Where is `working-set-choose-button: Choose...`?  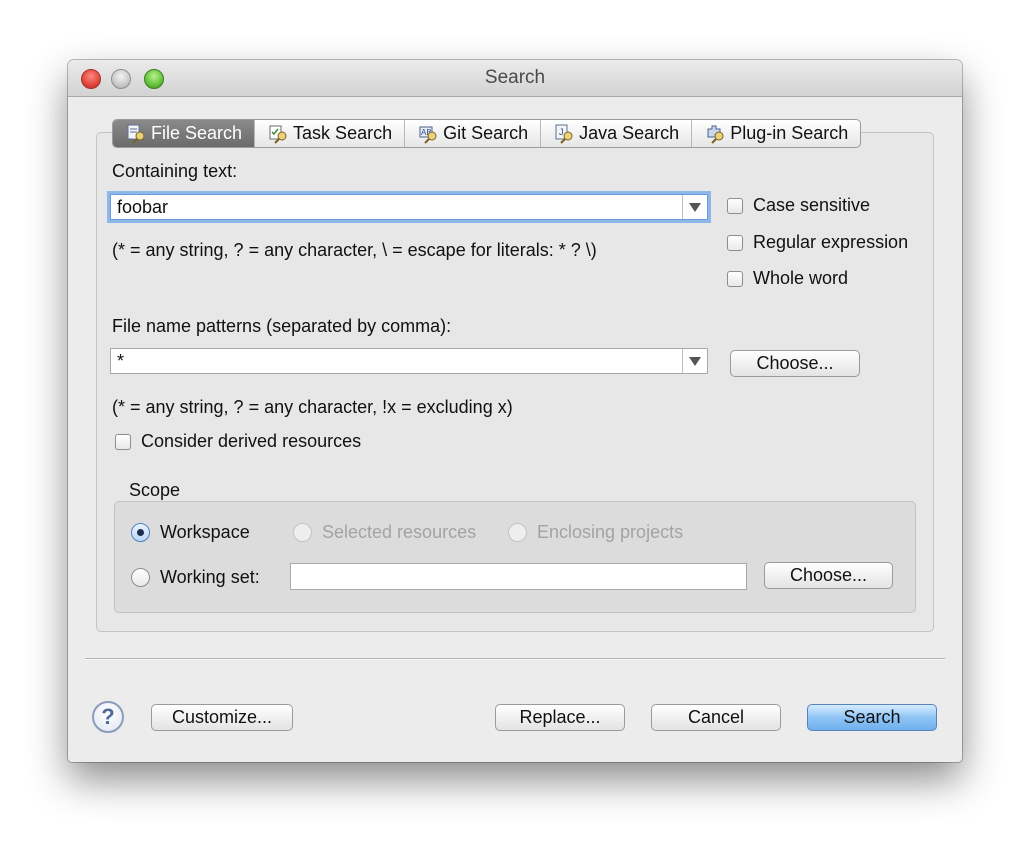 working-set-choose-button: Choose... is located at coordinates (828, 575).